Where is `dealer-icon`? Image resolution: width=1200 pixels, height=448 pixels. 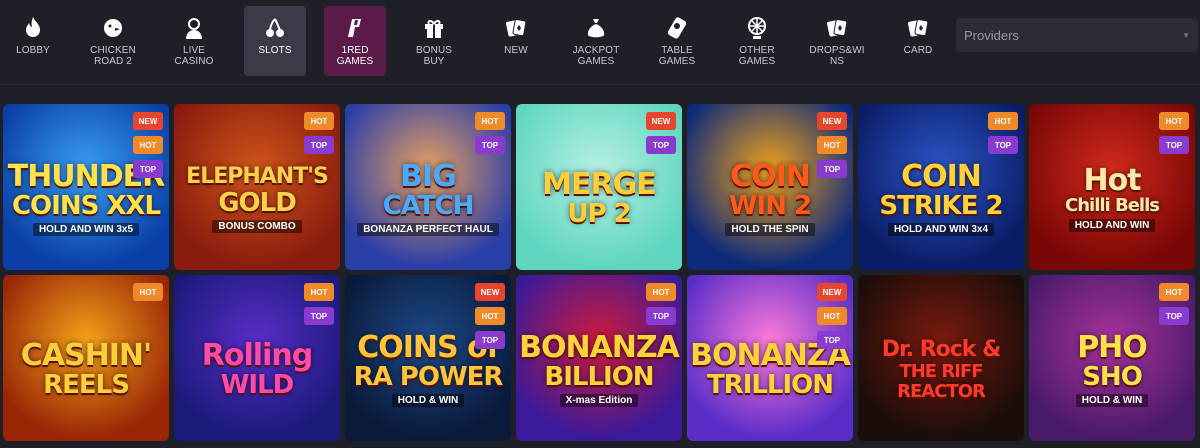
dealer-icon is located at coordinates (194, 28).